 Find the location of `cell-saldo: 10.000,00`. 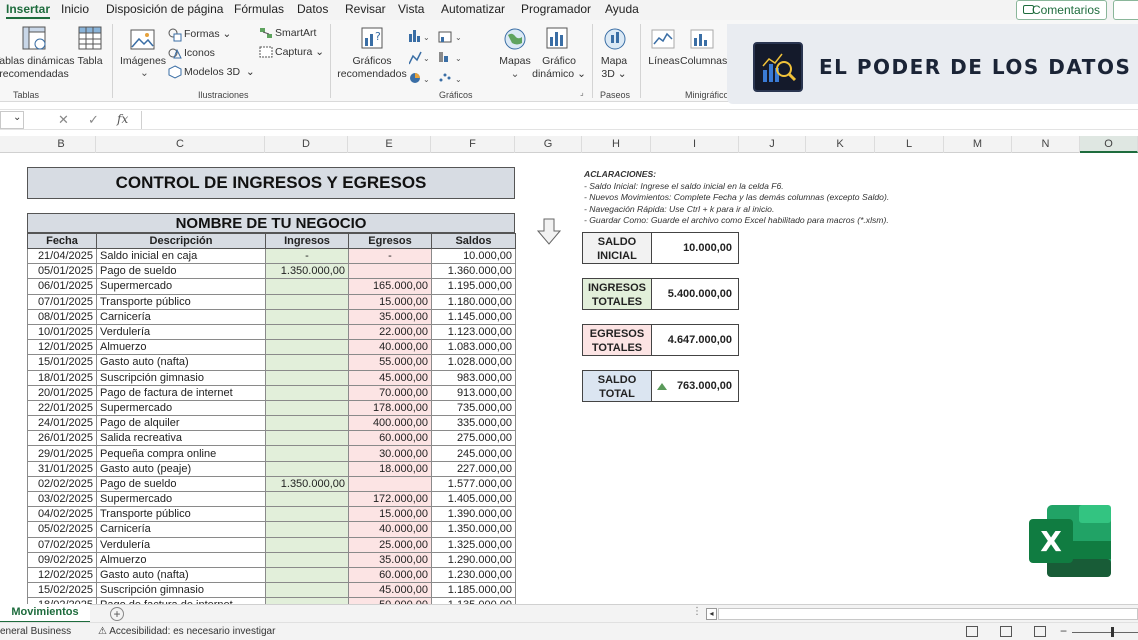

cell-saldo: 10.000,00 is located at coordinates (473, 256).